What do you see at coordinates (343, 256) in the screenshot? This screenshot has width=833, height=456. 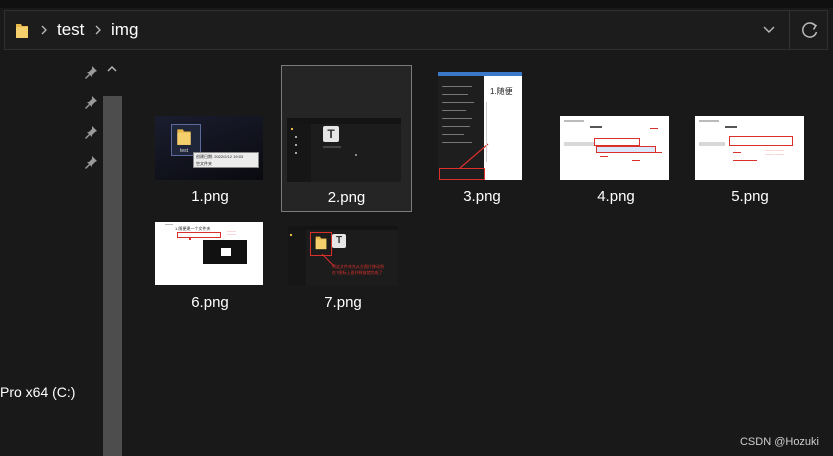 I see `thumbnail-7: T 将这文件夹先从左图片移动到 在T图标上面并释放就完成了` at bounding box center [343, 256].